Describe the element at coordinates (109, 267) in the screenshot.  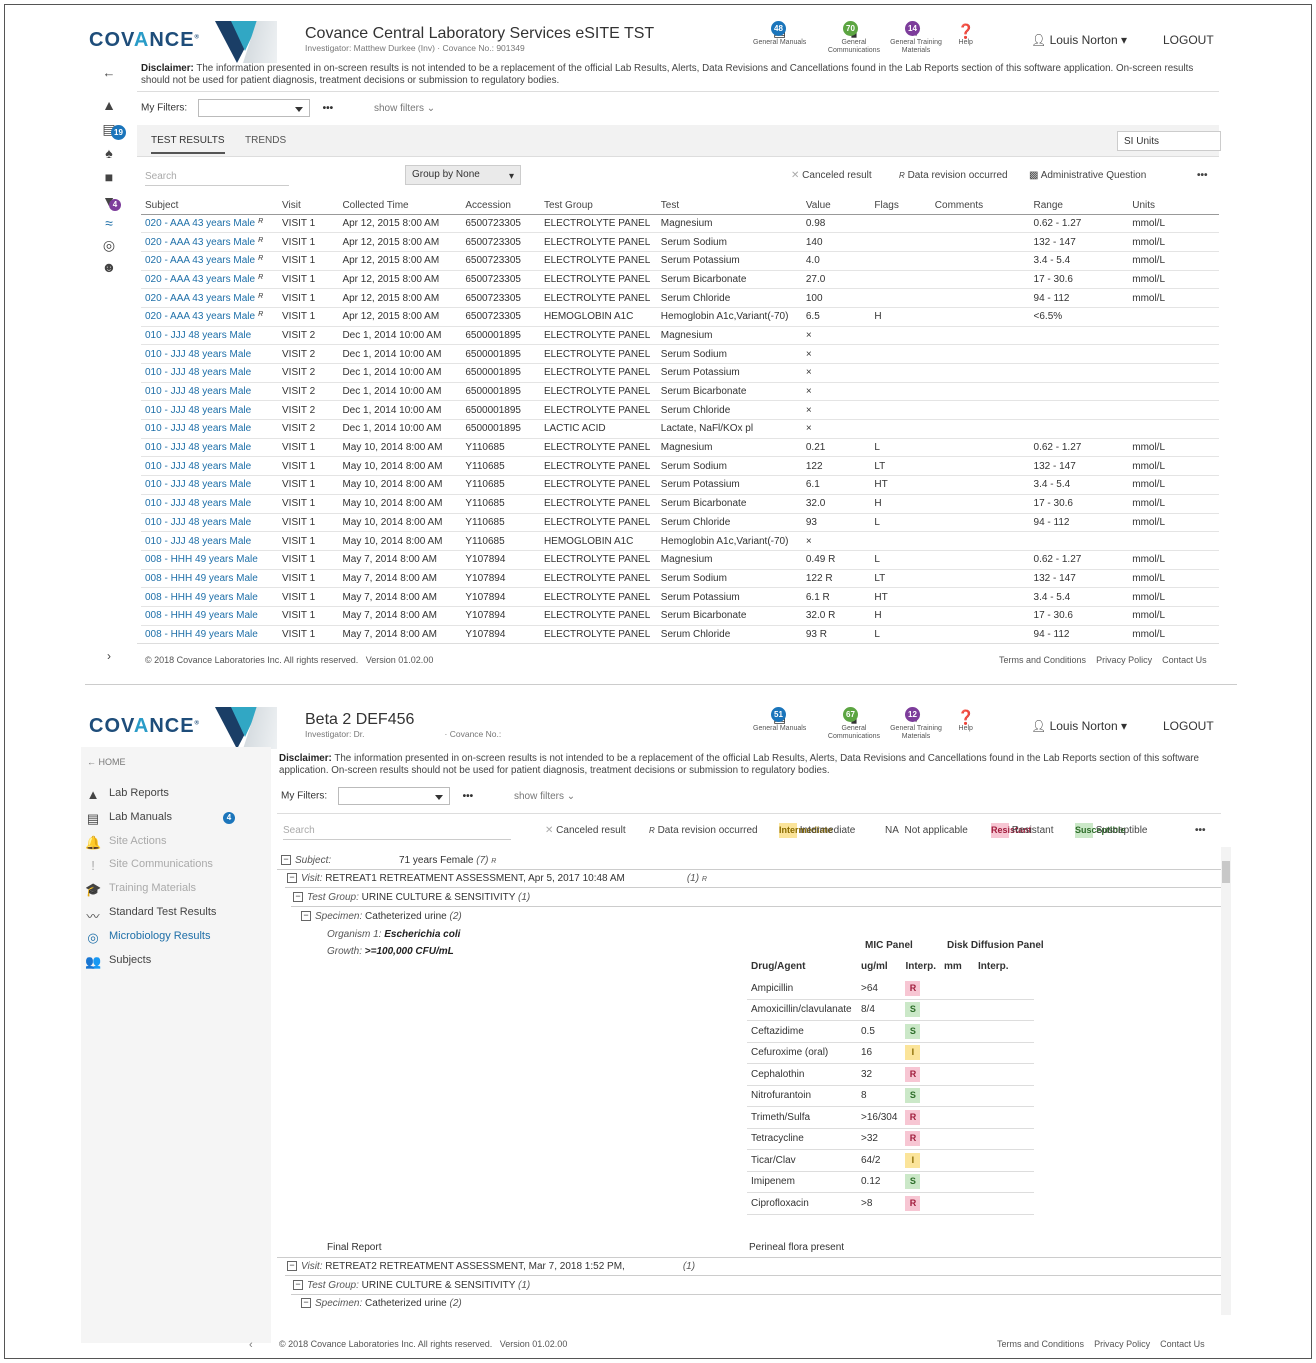
I see `subjects-icon: ☻` at that location.